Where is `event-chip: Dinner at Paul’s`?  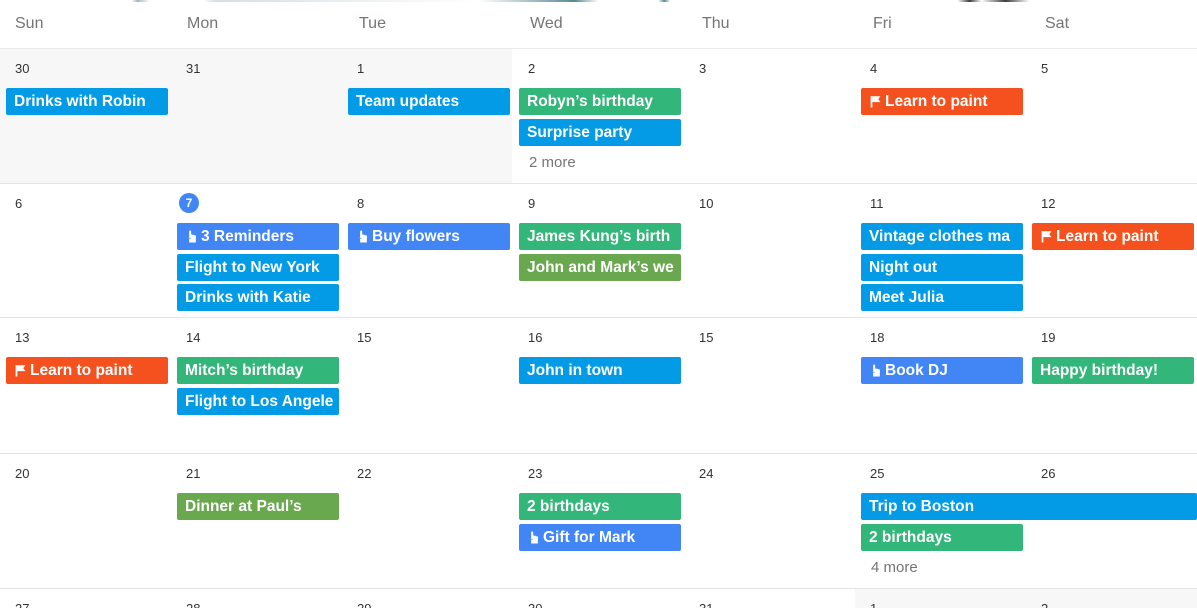
event-chip: Dinner at Paul’s is located at coordinates (258, 506).